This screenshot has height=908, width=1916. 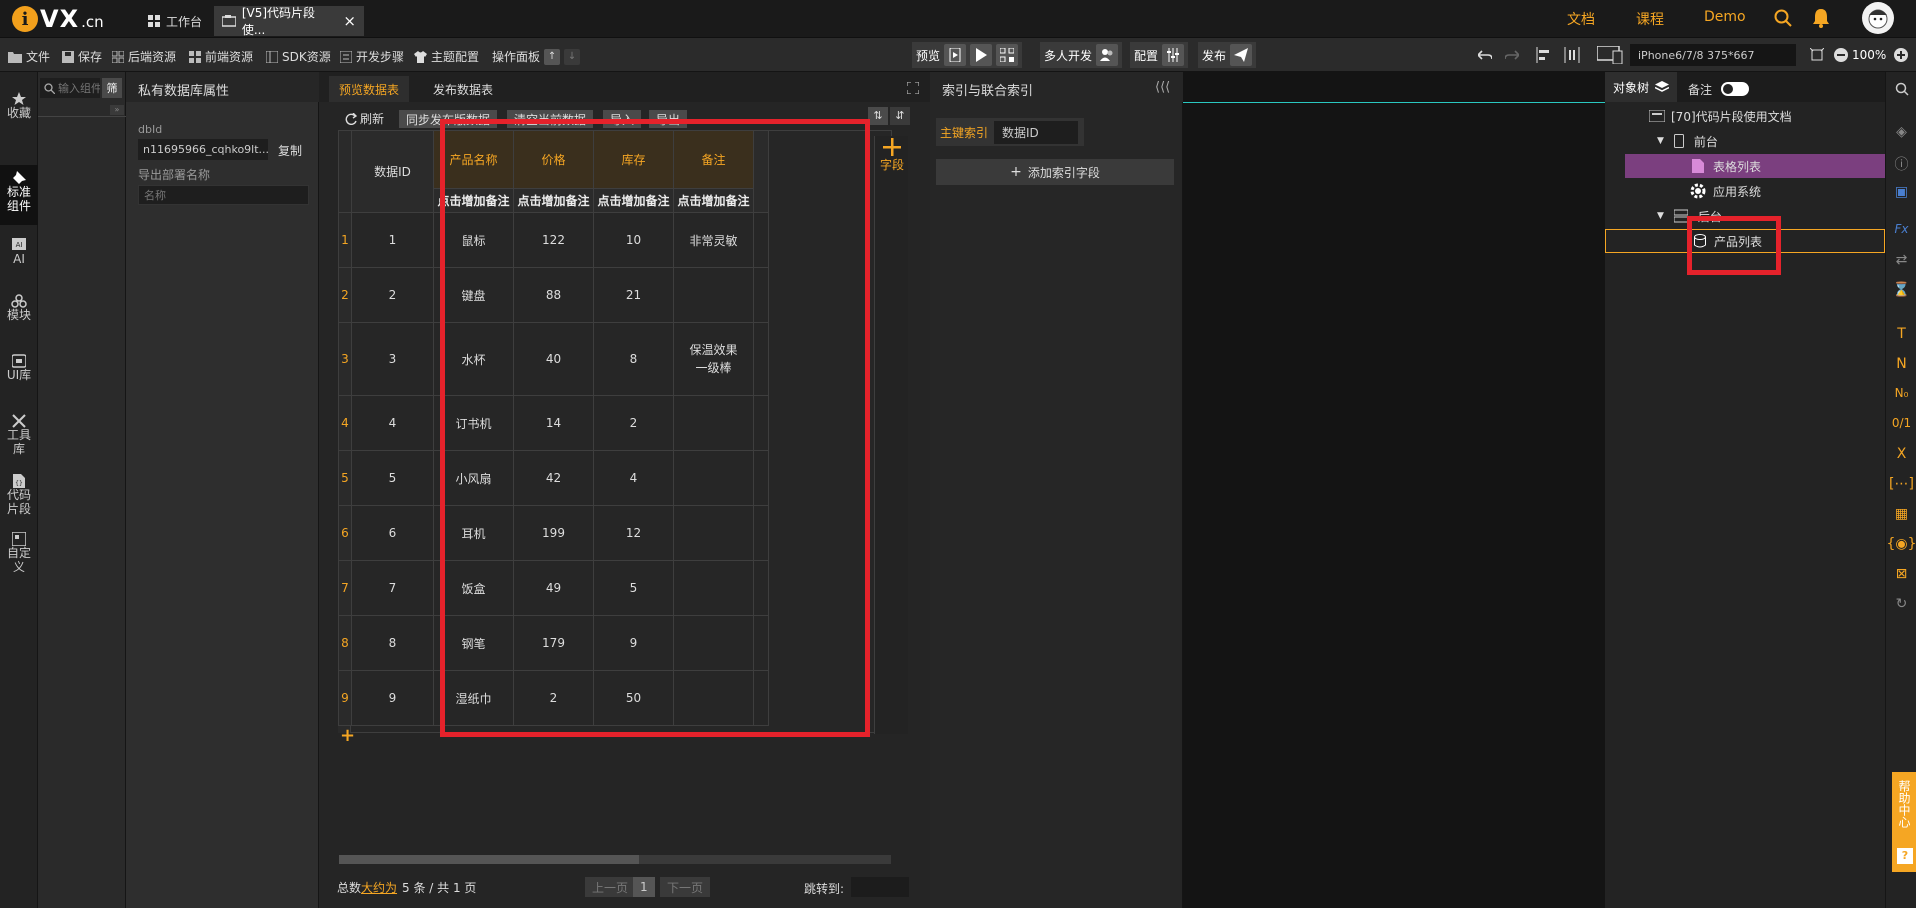 I want to click on collapse-icon: », so click(x=117, y=110).